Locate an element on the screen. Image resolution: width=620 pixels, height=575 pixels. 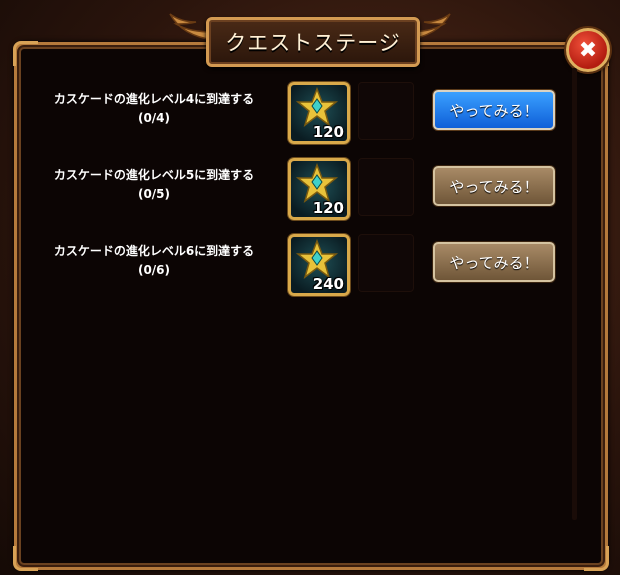
quest-title: カスケードの進化レベル6に到達する is located at coordinates (154, 251).